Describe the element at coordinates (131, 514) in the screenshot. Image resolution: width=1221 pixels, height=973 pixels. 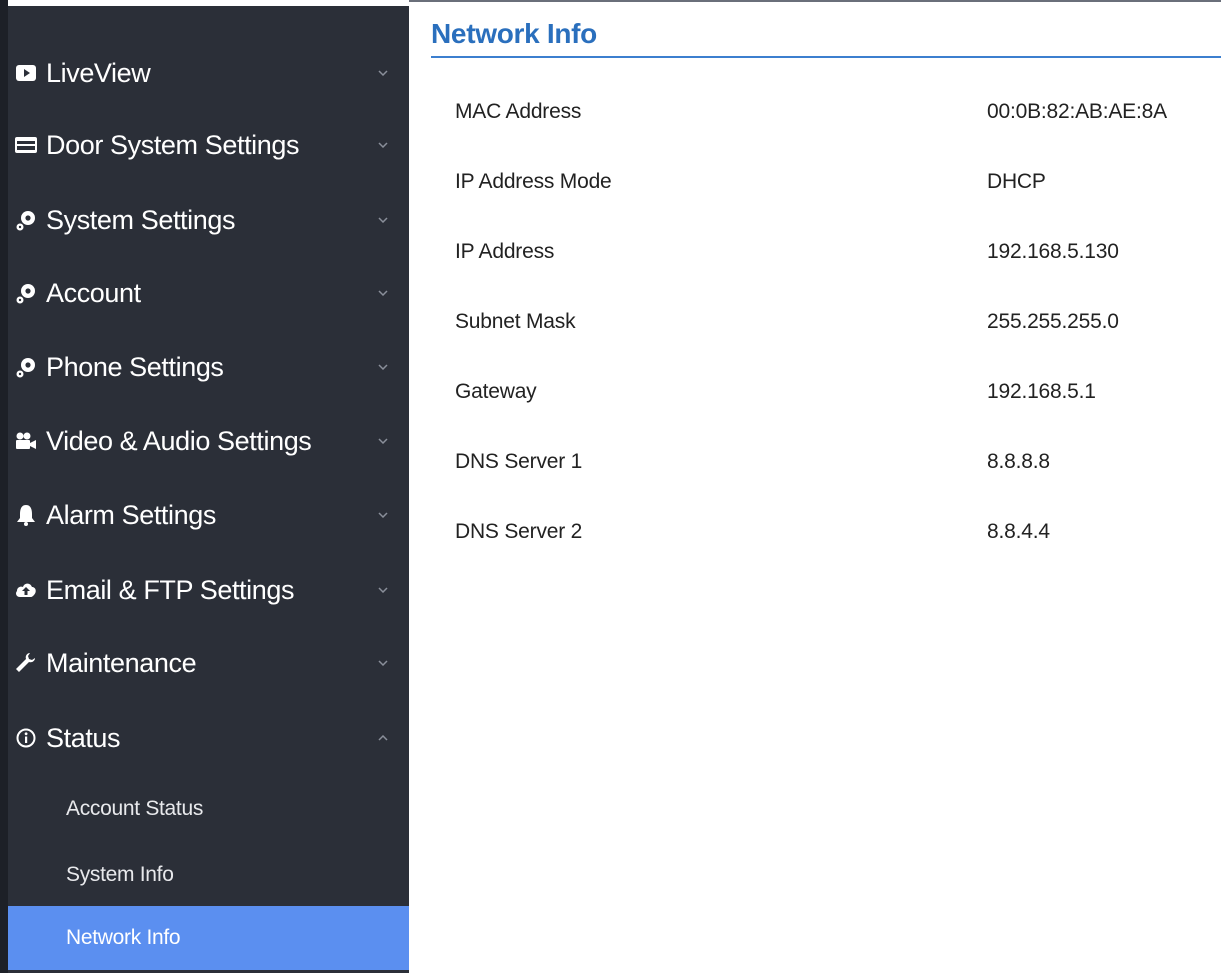
I see `sidebar-item-label: Alarm Settings` at that location.